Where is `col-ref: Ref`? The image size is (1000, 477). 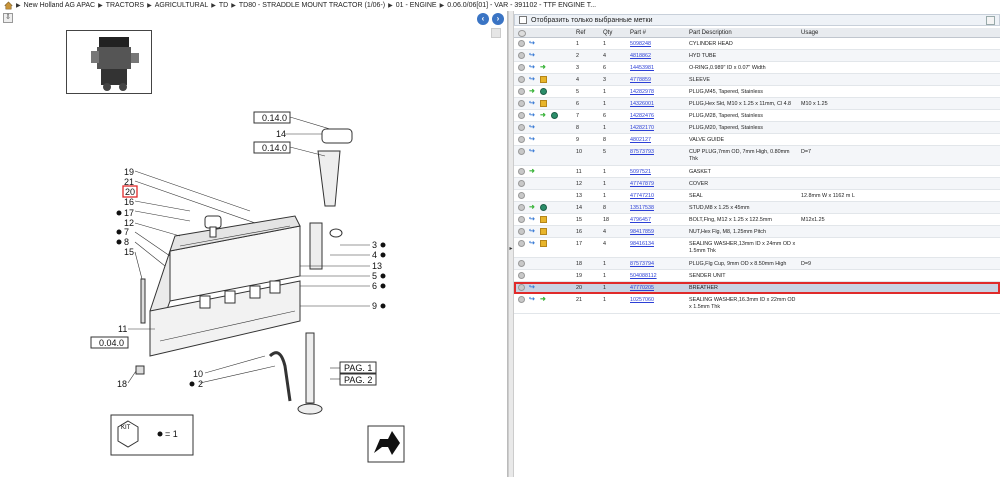 col-ref: Ref is located at coordinates (580, 33).